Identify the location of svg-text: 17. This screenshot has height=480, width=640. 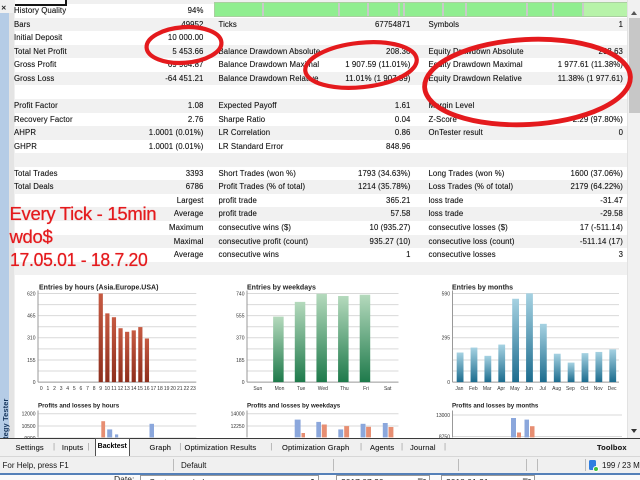
(154, 389).